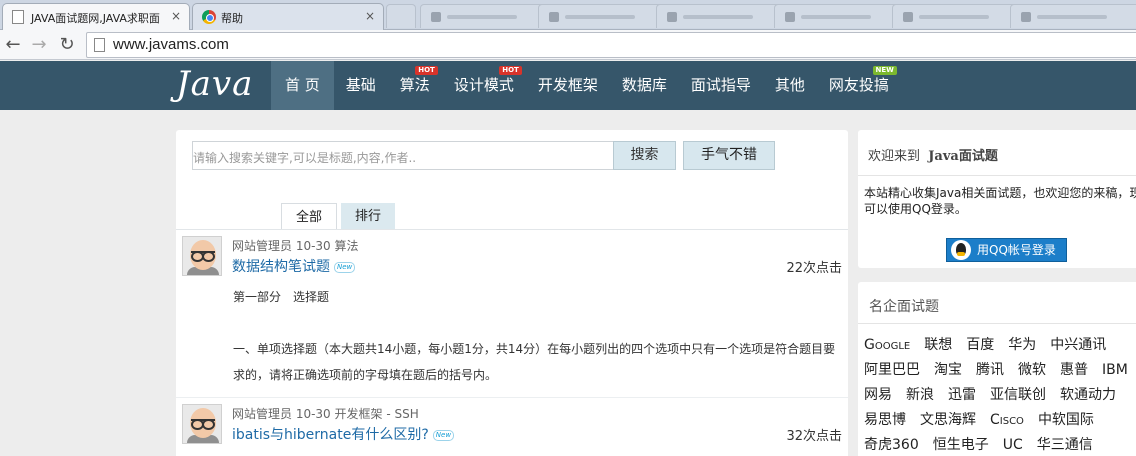 Image resolution: width=1136 pixels, height=456 pixels. I want to click on reload-icon: ↻, so click(67, 45).